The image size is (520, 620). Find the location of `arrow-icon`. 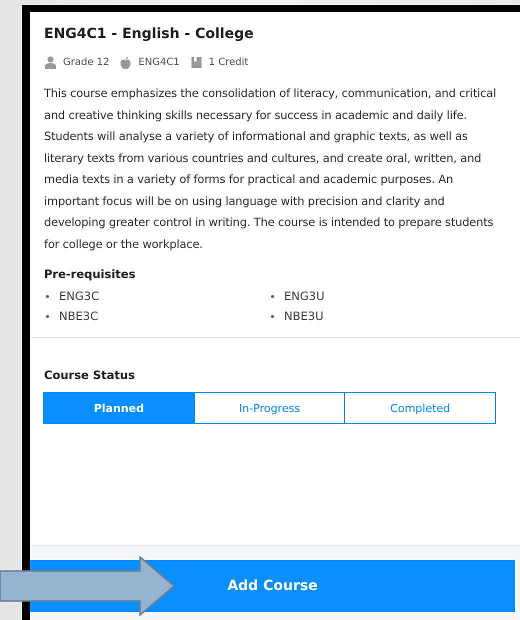

arrow-icon is located at coordinates (87, 586).